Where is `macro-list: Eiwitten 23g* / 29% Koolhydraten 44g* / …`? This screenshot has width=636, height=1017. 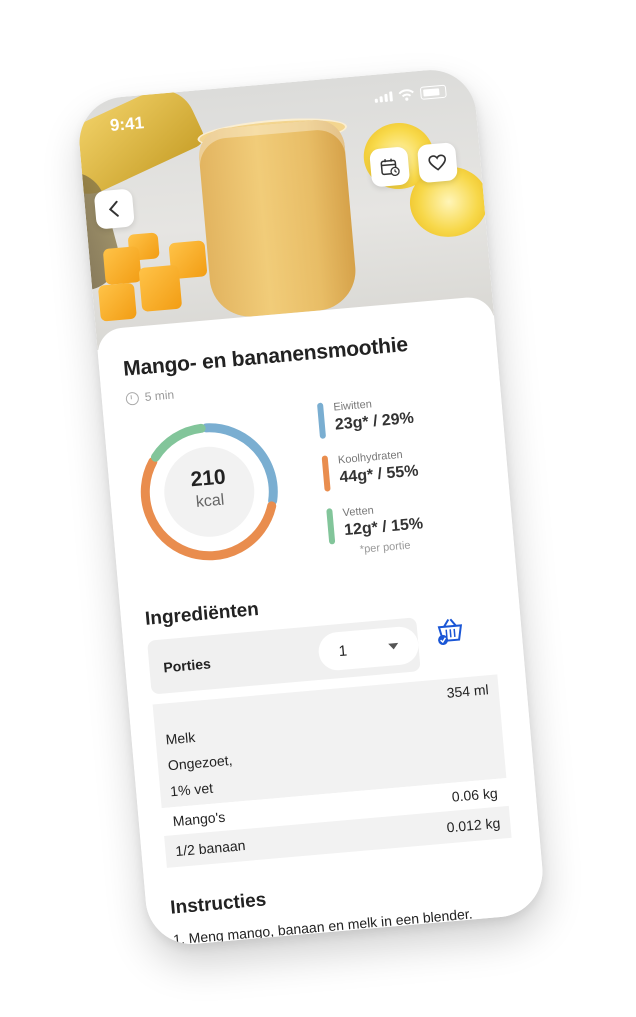 macro-list: Eiwitten 23g* / 29% Koolhydraten 44g* / … is located at coordinates (413, 474).